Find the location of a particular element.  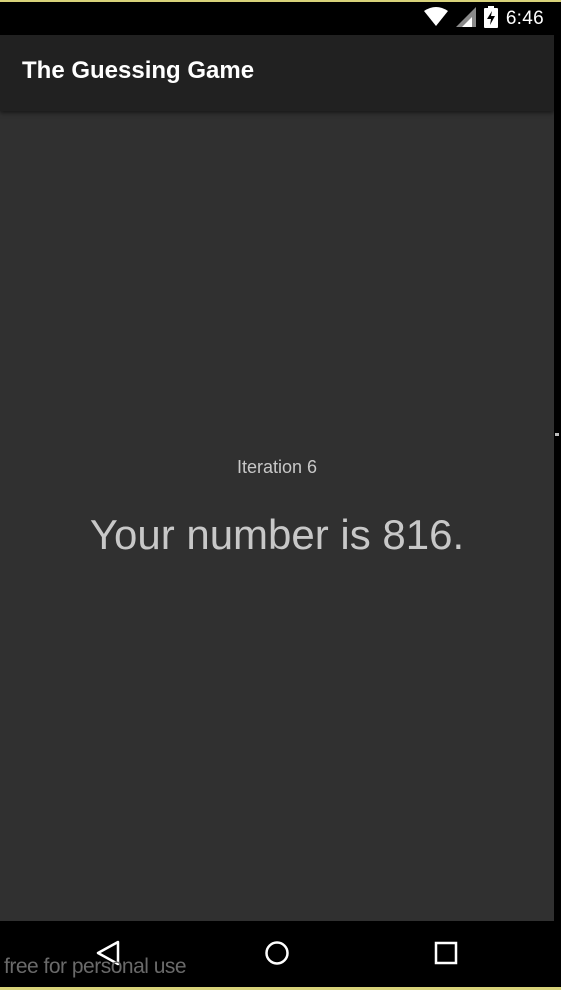

app-title: The Guessing Game is located at coordinates (138, 70).